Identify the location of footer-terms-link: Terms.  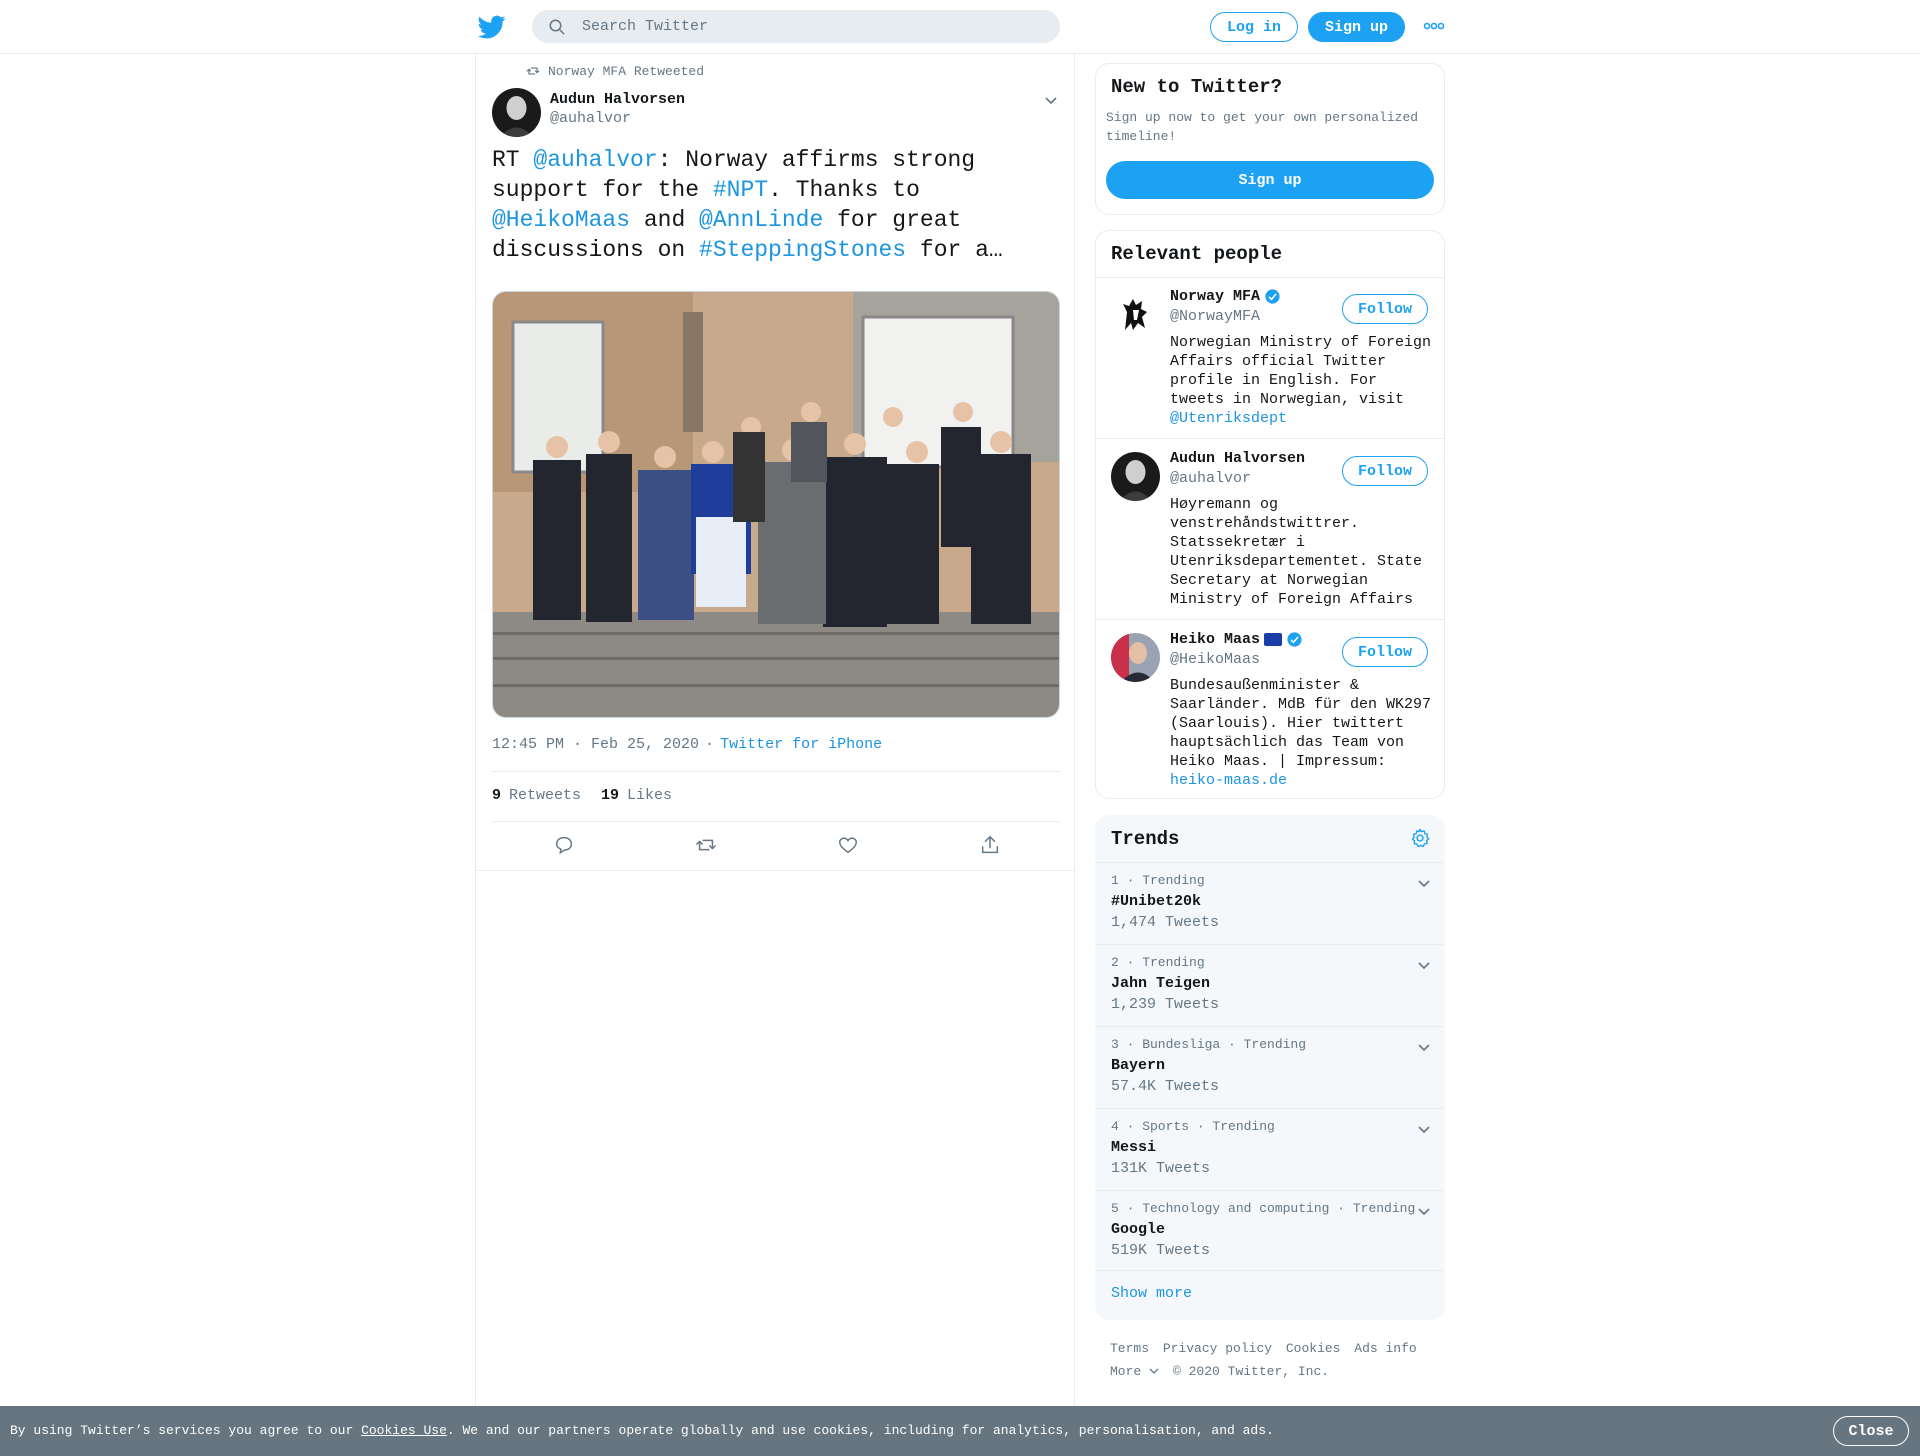
(1129, 1348).